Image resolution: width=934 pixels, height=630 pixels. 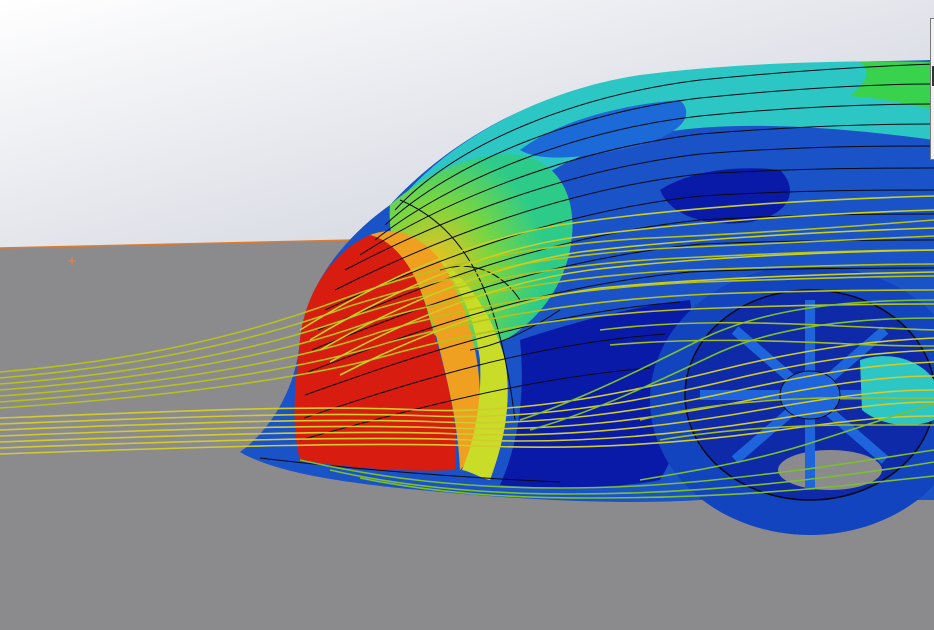 What do you see at coordinates (72, 261) in the screenshot?
I see `origin-marker-icon: +` at bounding box center [72, 261].